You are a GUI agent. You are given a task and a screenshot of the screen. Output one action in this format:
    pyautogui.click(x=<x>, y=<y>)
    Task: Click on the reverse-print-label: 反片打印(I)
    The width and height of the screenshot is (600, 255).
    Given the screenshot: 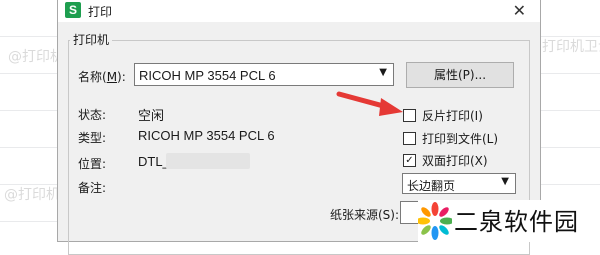 What is the action you would take?
    pyautogui.click(x=452, y=116)
    